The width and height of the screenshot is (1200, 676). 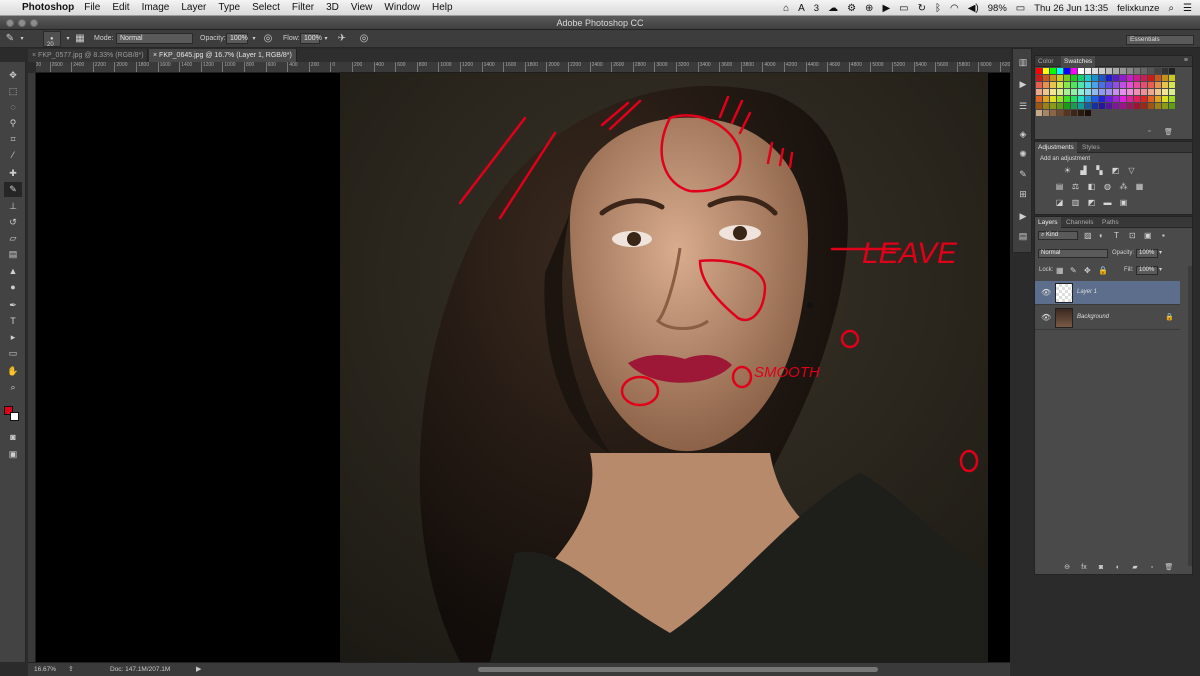 I want to click on tab-document-1: × FKP_0577.jpg @ 8.33% (RGB/8*), so click(x=88, y=55).